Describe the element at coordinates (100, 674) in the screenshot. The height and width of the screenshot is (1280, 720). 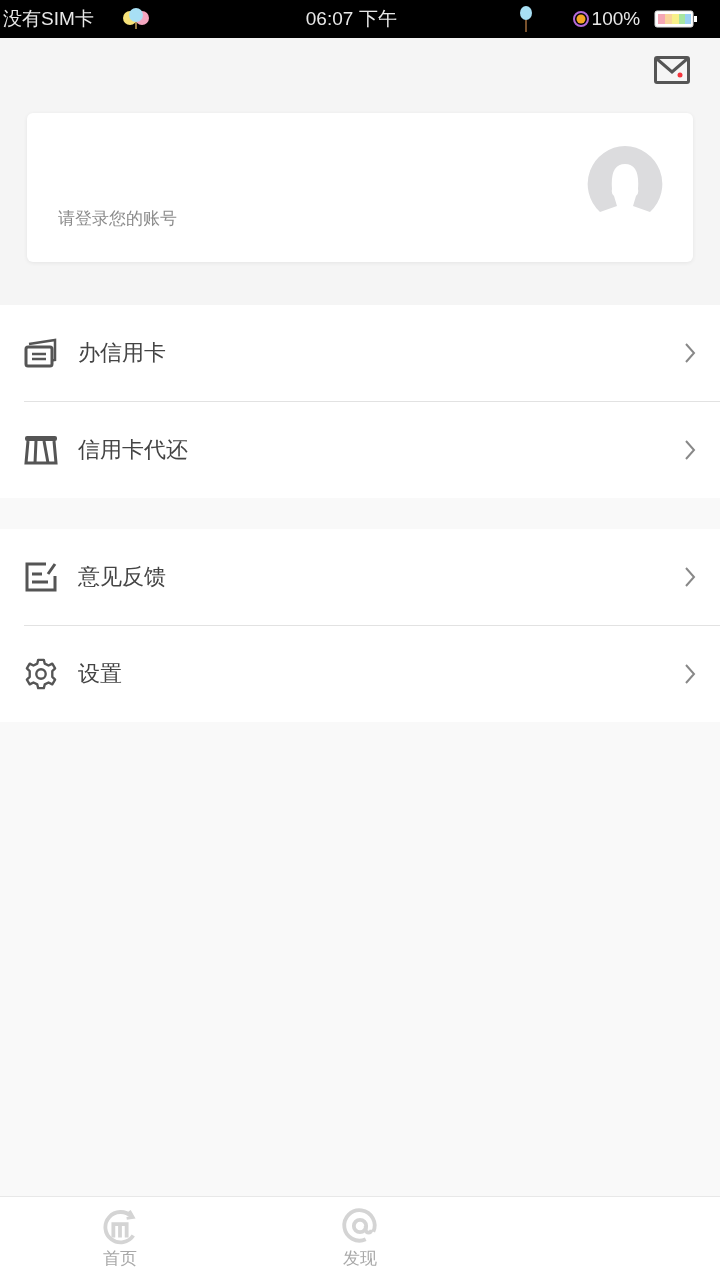
I see `menu-label: 设置` at that location.